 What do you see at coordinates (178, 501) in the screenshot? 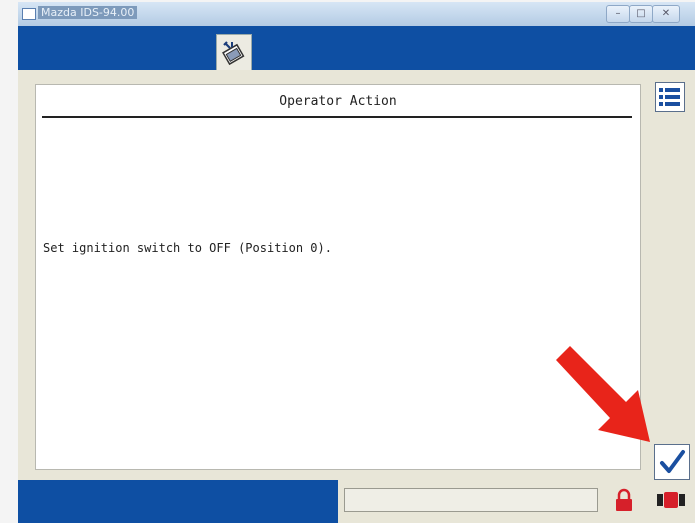
I see `status-bar-left` at bounding box center [178, 501].